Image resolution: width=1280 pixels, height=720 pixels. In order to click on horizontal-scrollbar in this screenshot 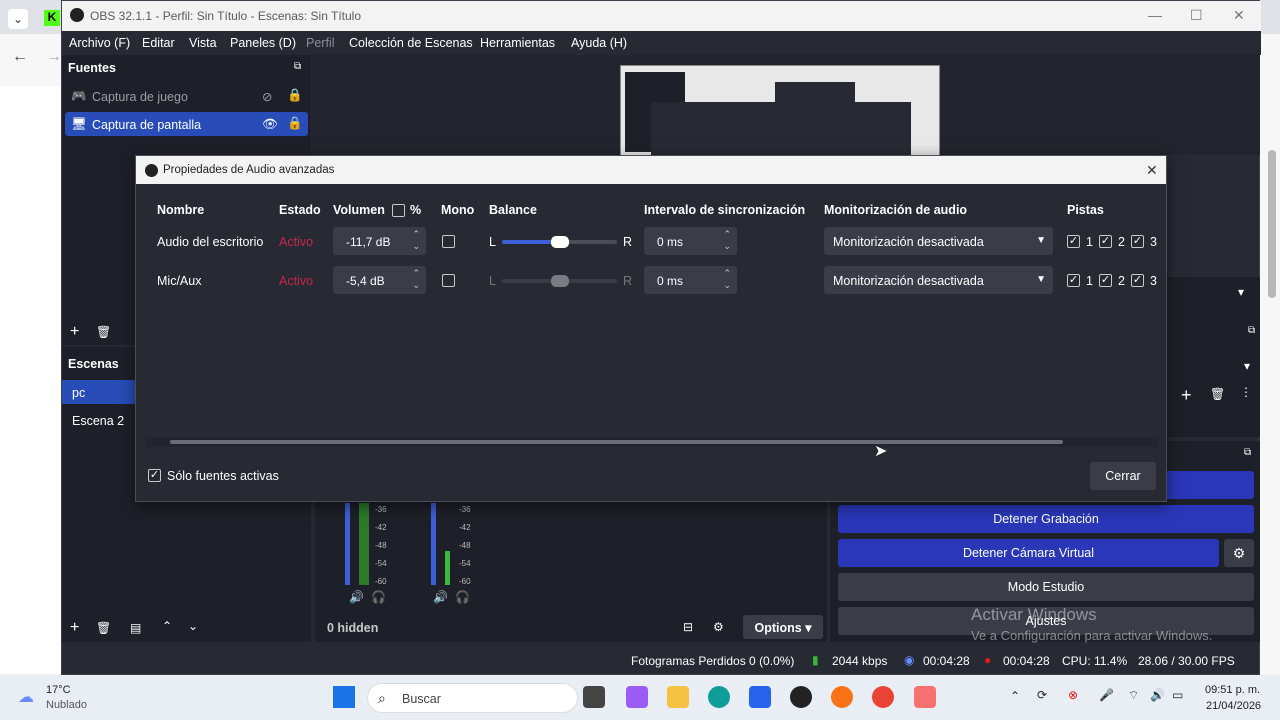, I will do `click(652, 442)`.